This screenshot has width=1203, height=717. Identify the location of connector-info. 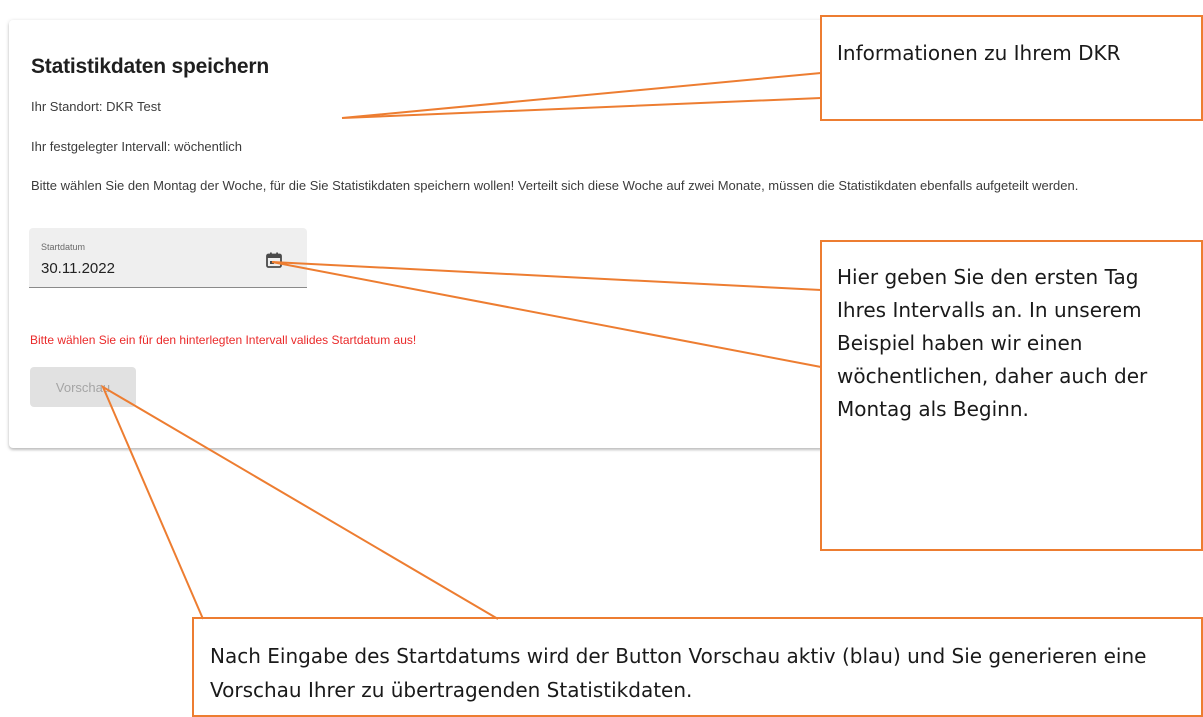
(581, 95).